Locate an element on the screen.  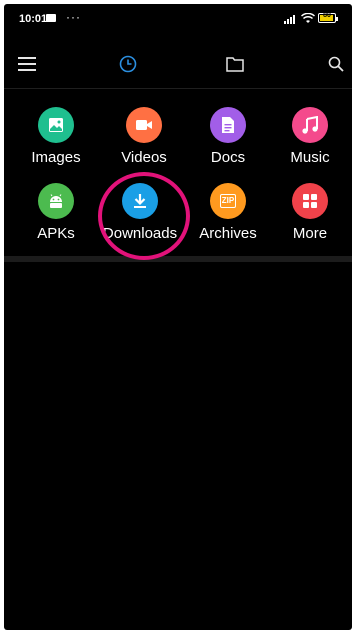
highlight-circle-annotation is located at coordinates (144, 216).